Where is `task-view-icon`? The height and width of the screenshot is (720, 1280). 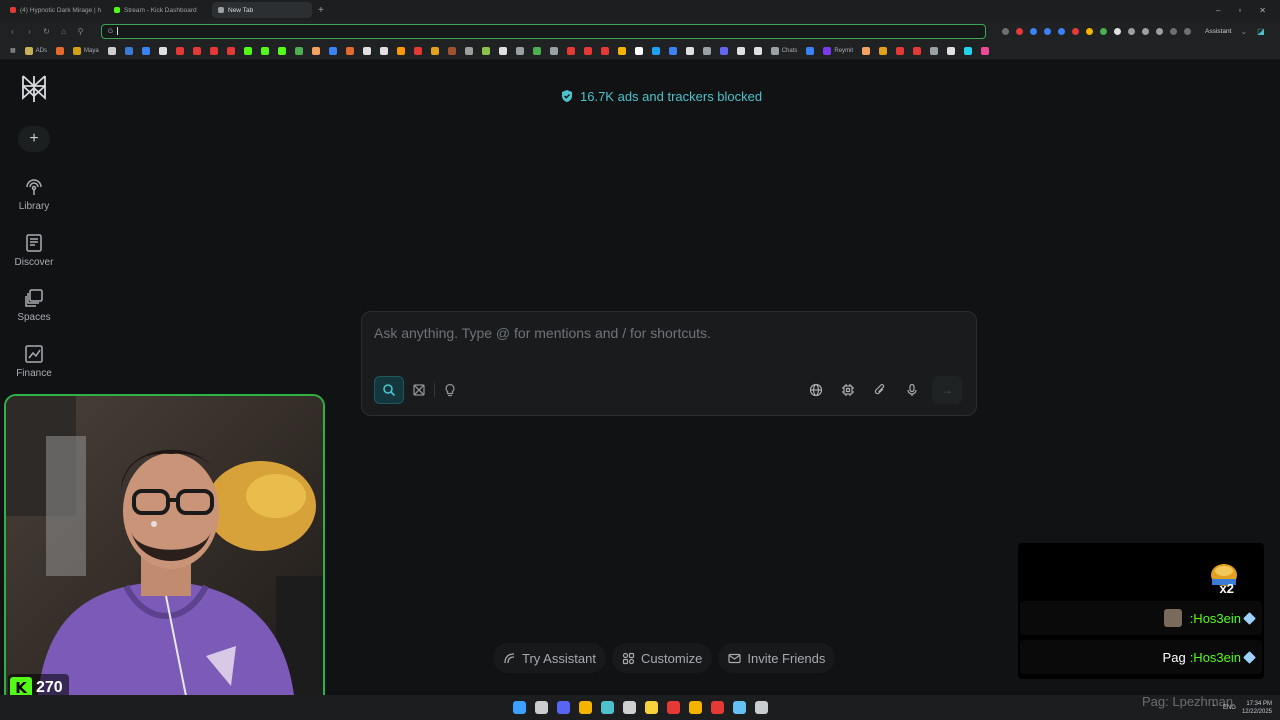
task-view-icon is located at coordinates (541, 707).